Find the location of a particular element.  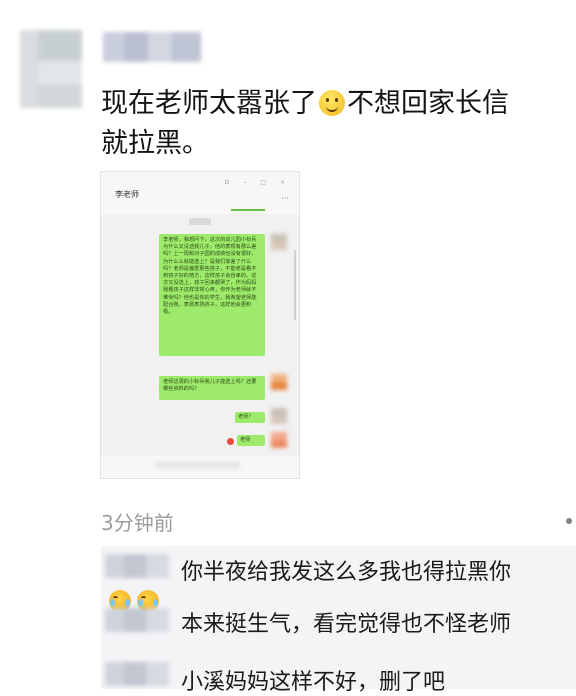

post-text: 现在老师太嚣张了 不想回家长信 就拉黑。 is located at coordinates (305, 123).